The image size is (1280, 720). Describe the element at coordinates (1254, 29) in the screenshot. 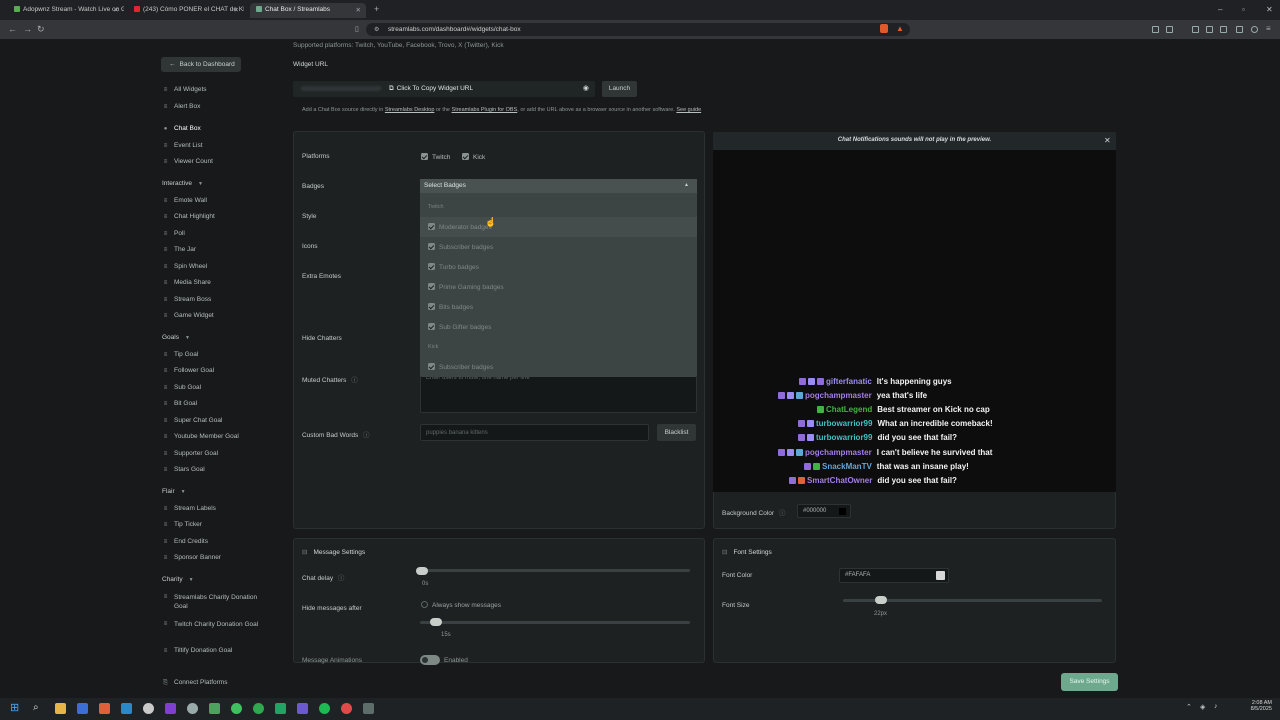

I see `profile-icon` at that location.